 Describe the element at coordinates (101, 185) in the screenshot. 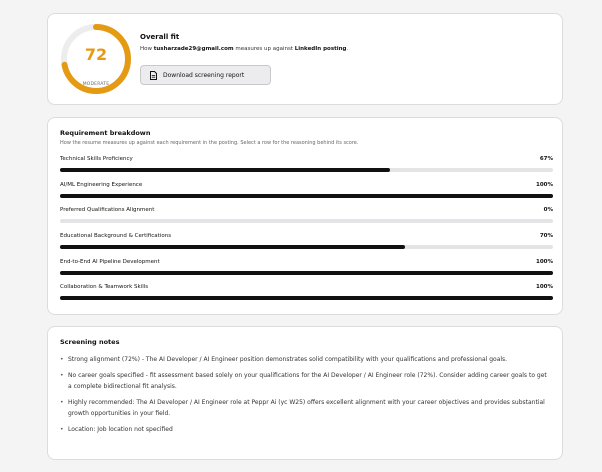

I see `requirement-label: AI/ML Engineering Experience` at that location.